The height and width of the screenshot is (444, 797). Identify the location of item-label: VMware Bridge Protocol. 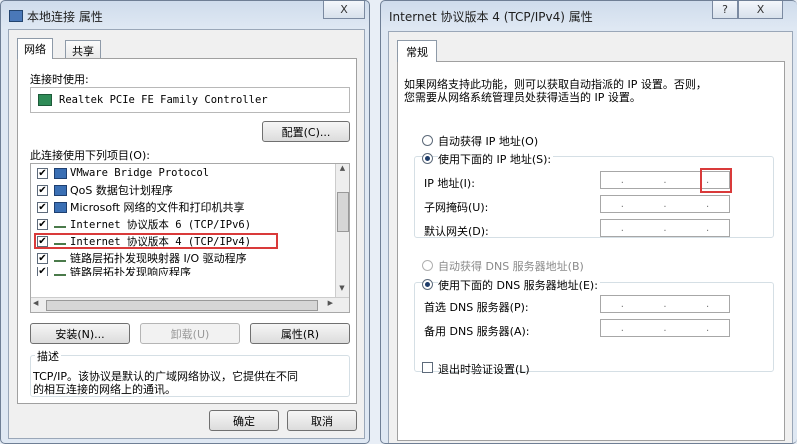
(140, 173).